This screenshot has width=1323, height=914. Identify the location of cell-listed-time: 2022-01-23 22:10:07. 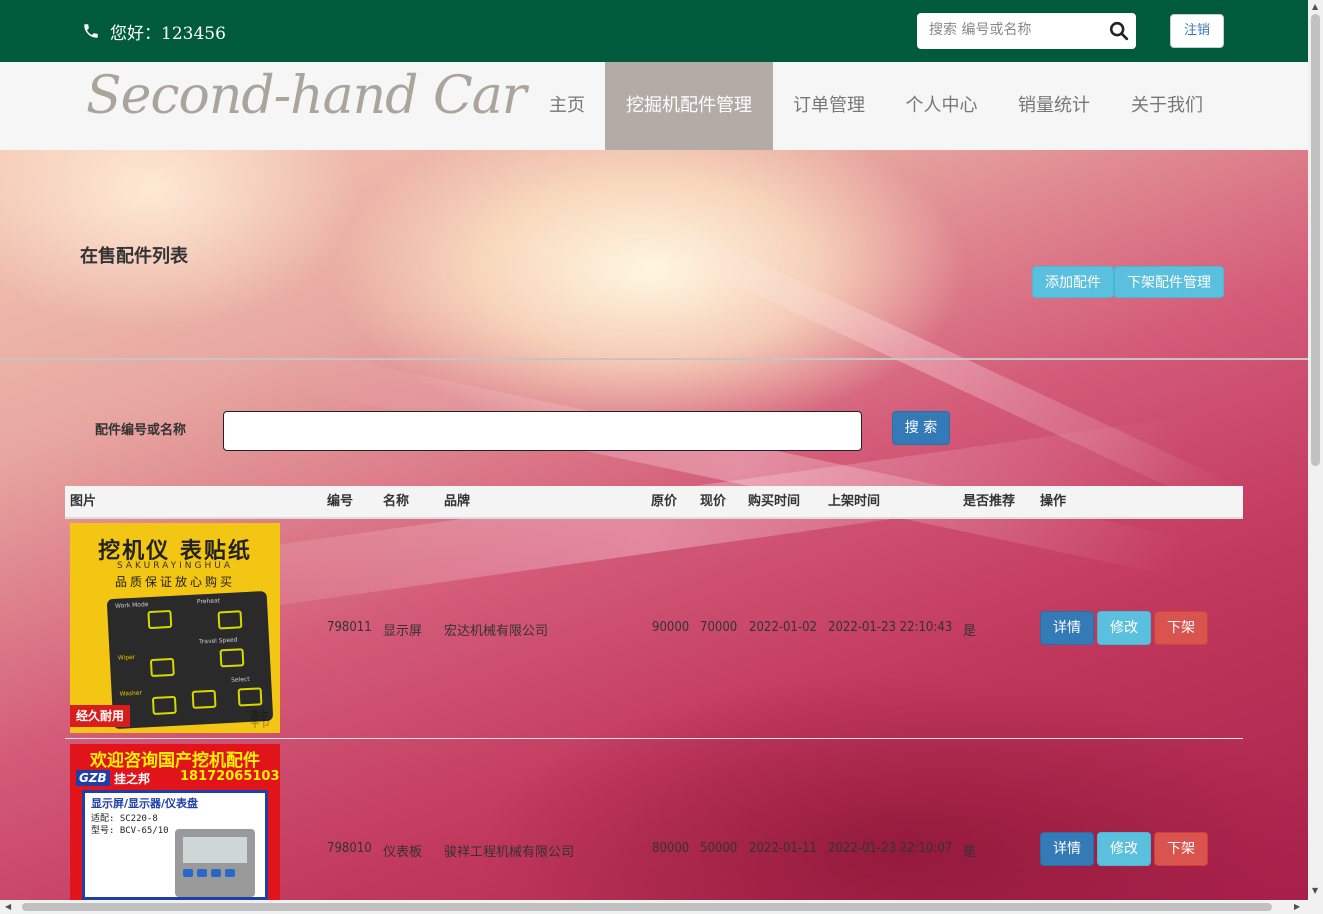
(890, 848).